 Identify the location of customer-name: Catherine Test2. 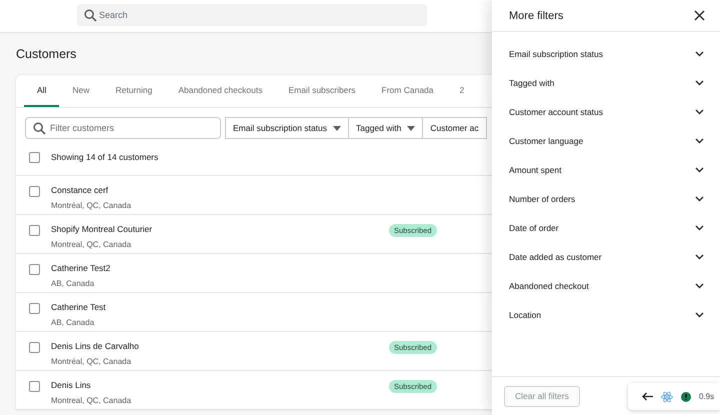
(81, 268).